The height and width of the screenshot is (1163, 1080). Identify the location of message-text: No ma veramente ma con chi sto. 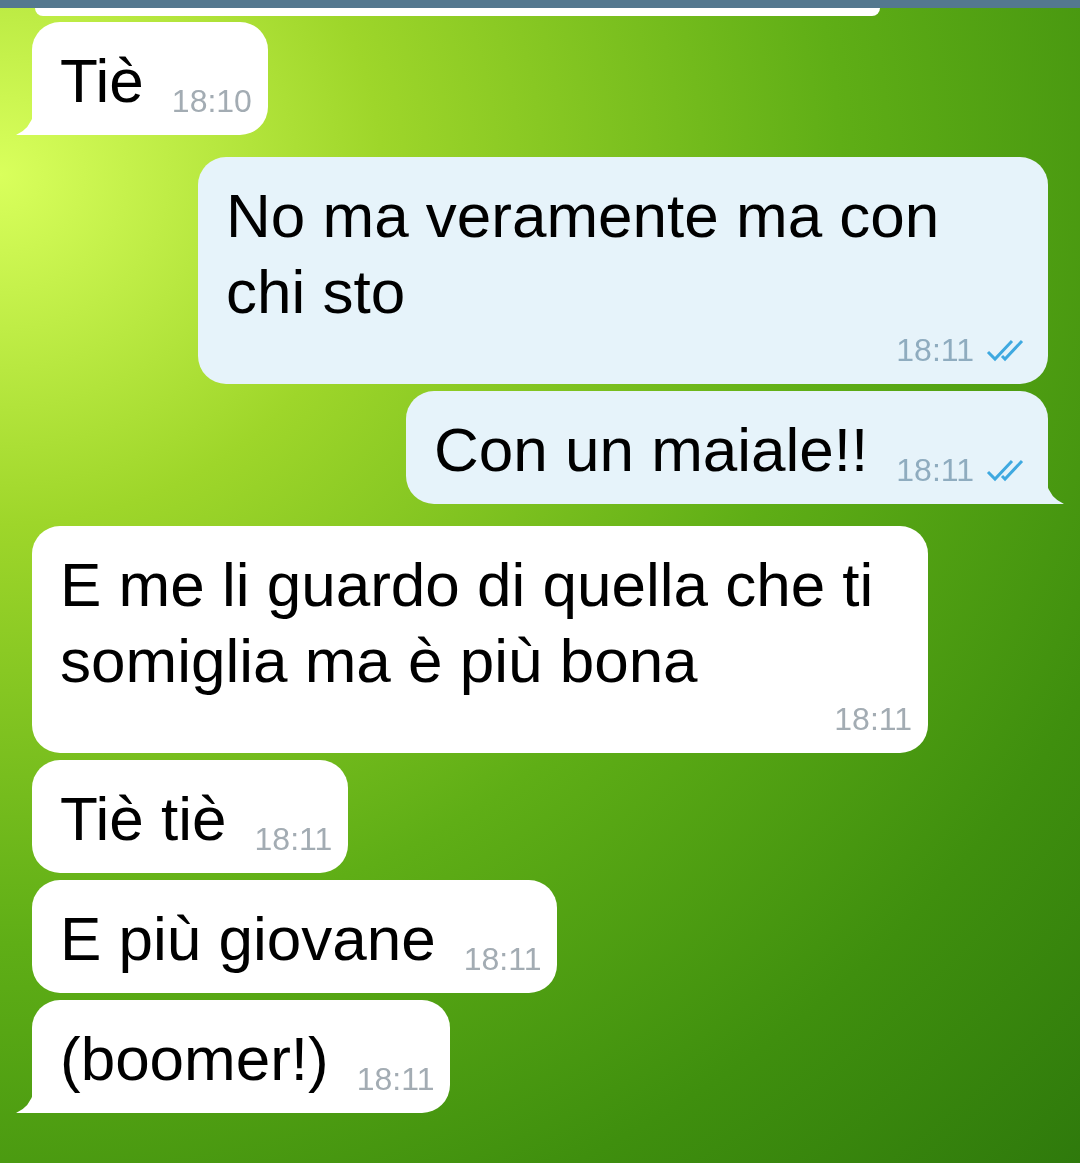
(583, 254).